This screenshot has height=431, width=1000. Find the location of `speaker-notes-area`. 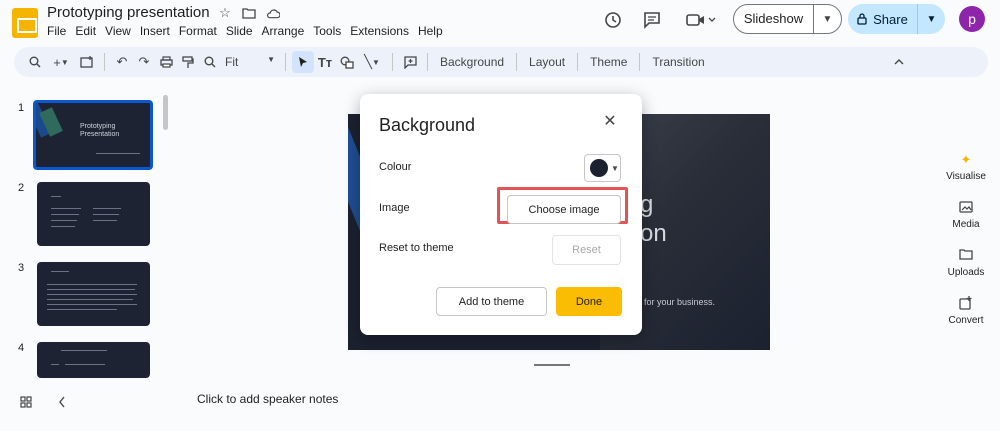

speaker-notes-area is located at coordinates (591, 406).